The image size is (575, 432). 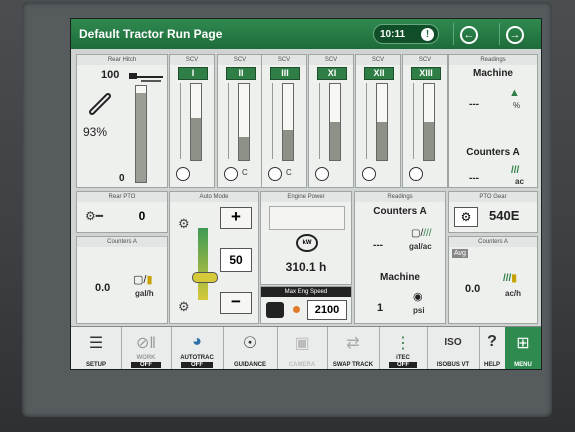 What do you see at coordinates (205, 277) in the screenshot?
I see `auto-mode-slider-handle` at bounding box center [205, 277].